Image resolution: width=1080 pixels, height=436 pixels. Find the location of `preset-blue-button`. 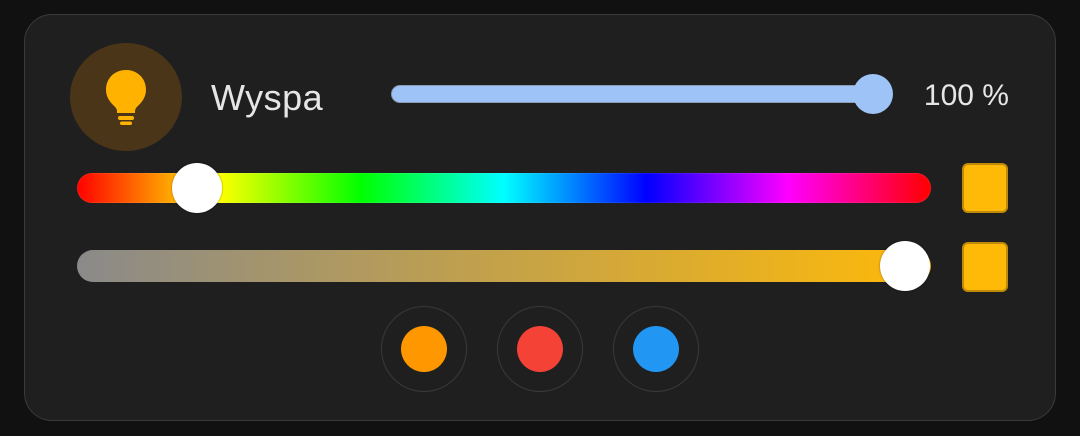

preset-blue-button is located at coordinates (656, 349).